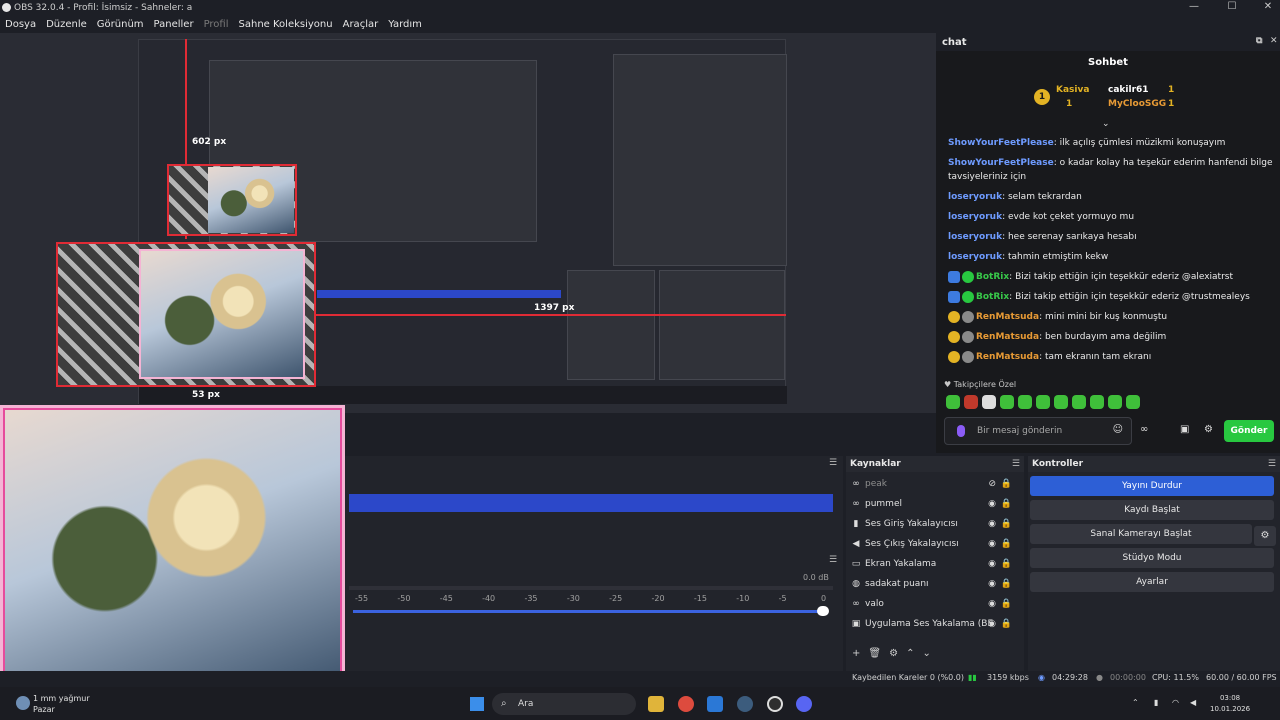  I want to click on add-icon: +, so click(856, 653).